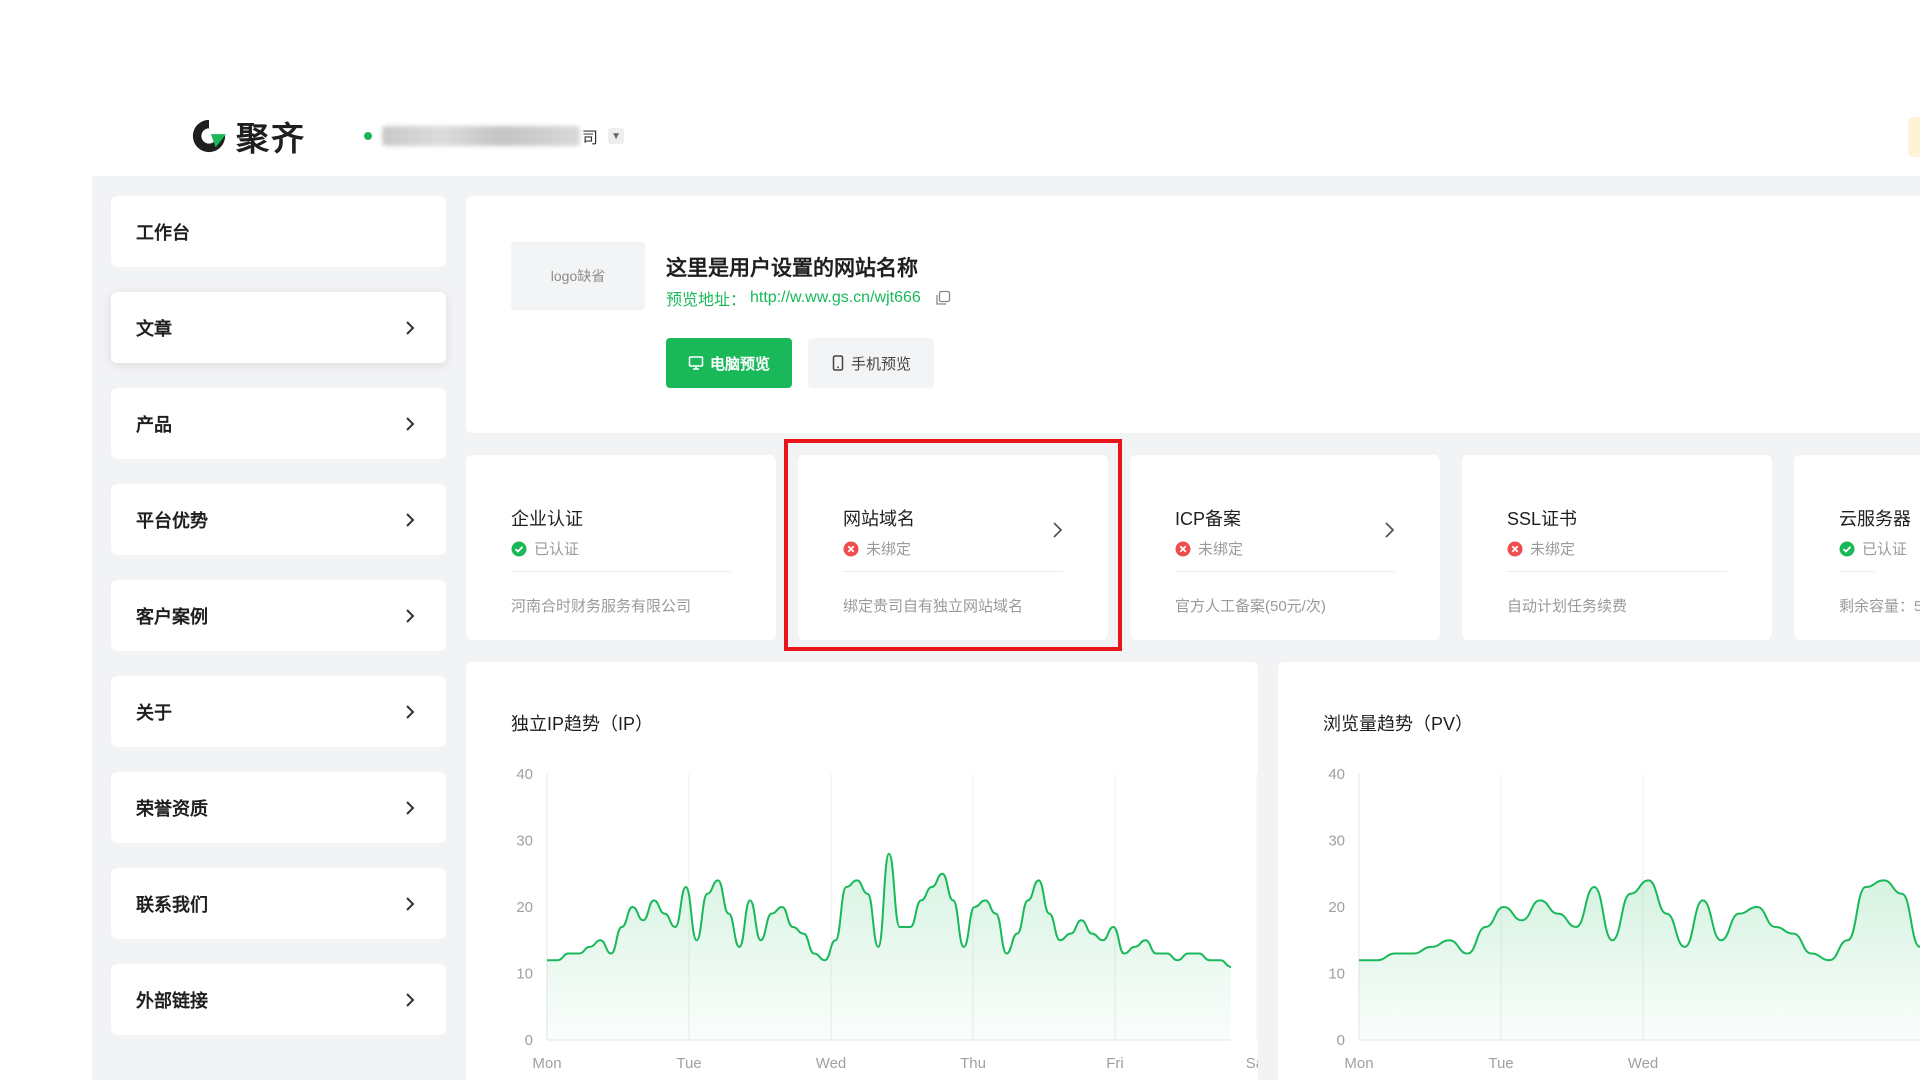 The height and width of the screenshot is (1080, 1920). Describe the element at coordinates (792, 268) in the screenshot. I see `site-name: 这里是用户设置的网站名称` at that location.